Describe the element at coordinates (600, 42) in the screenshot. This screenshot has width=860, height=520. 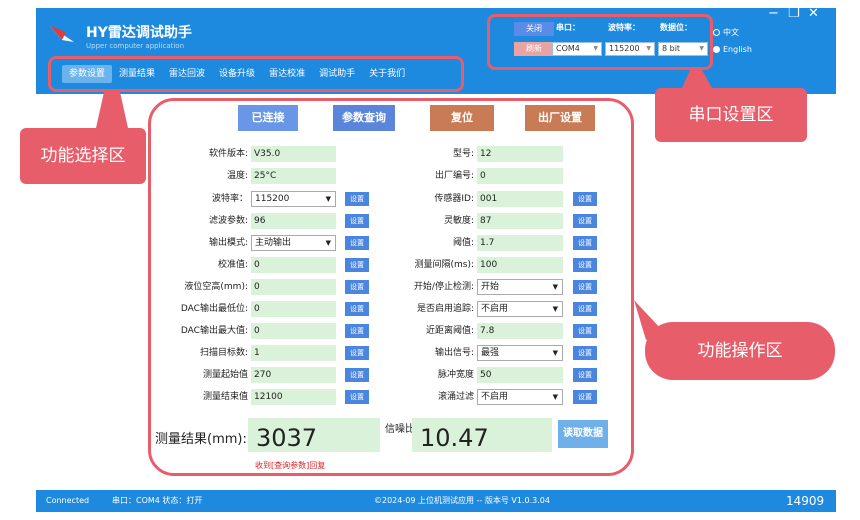
I see `serial-settings-highlight` at that location.